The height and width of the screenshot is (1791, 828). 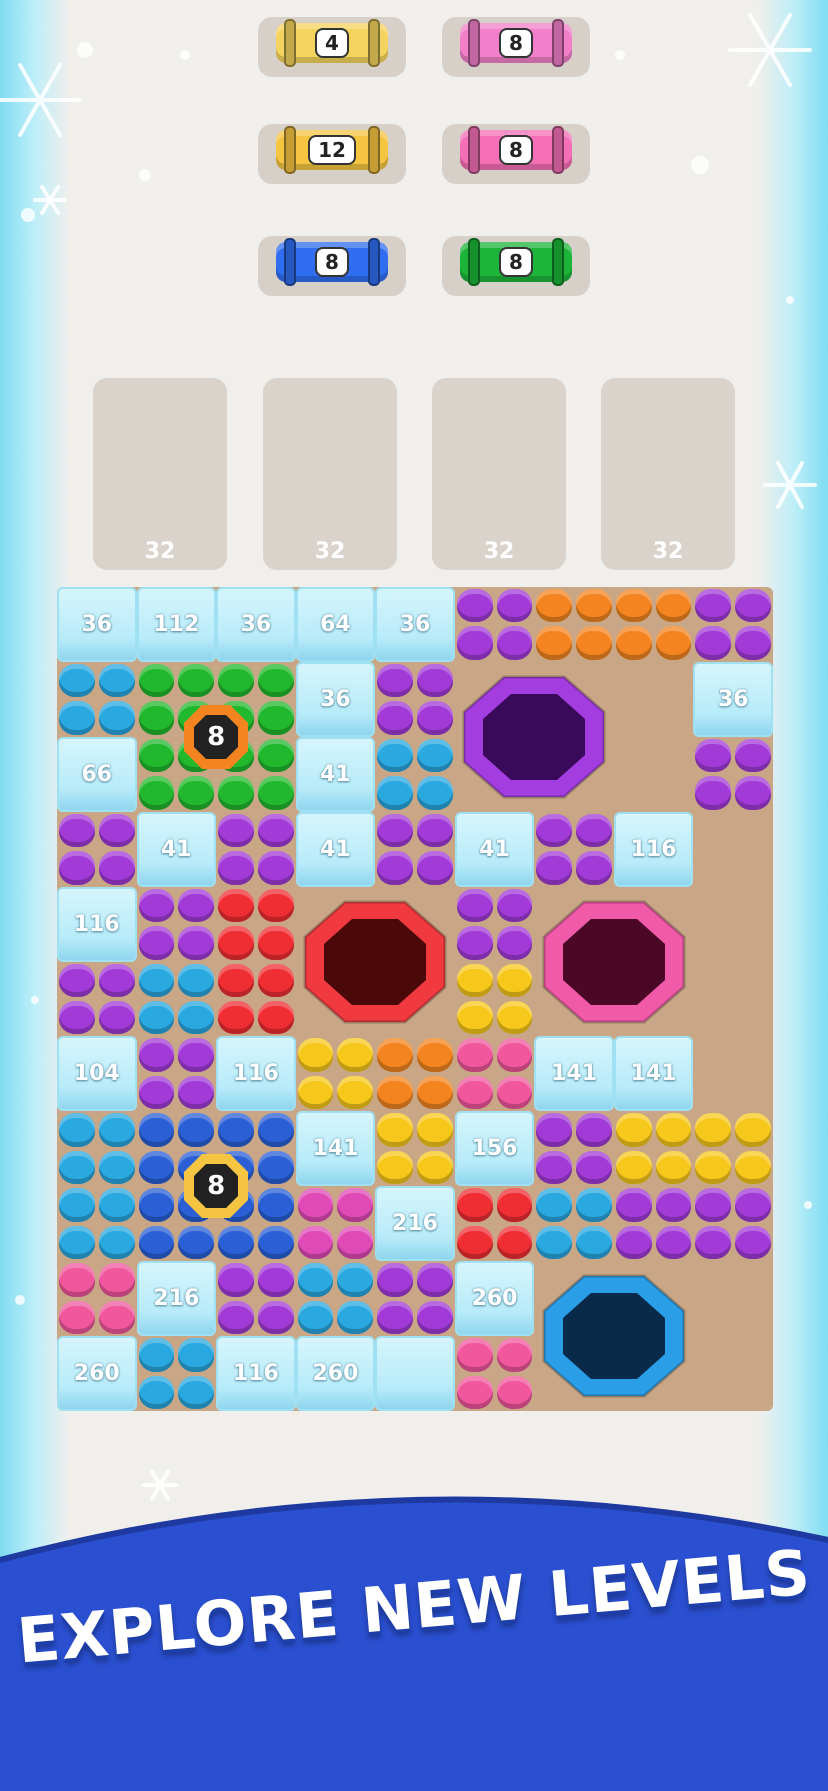 I want to click on spool-count: 8, so click(x=332, y=262).